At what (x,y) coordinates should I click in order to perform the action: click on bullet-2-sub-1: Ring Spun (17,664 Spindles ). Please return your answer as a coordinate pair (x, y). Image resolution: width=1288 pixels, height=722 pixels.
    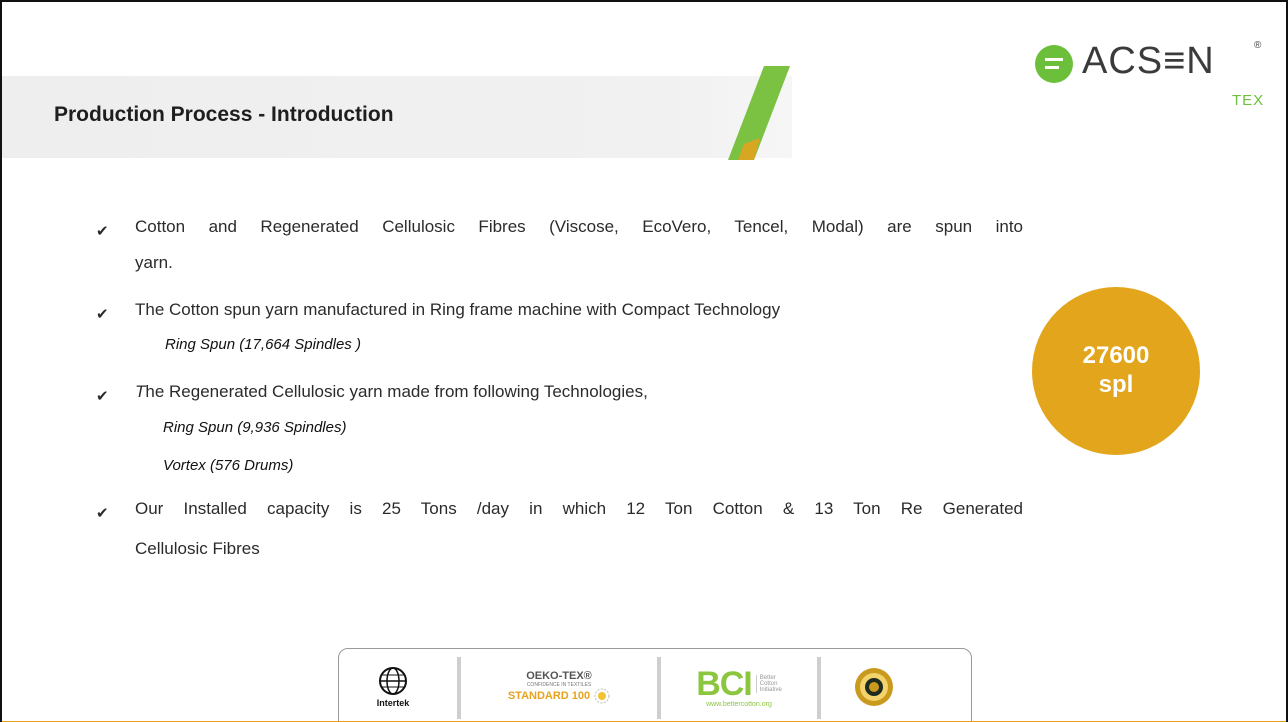
    Looking at the image, I should click on (263, 344).